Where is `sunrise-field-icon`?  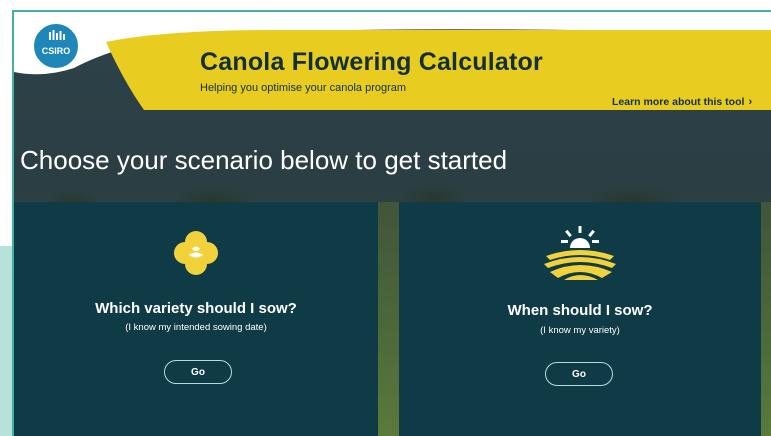
sunrise-field-icon is located at coordinates (580, 254).